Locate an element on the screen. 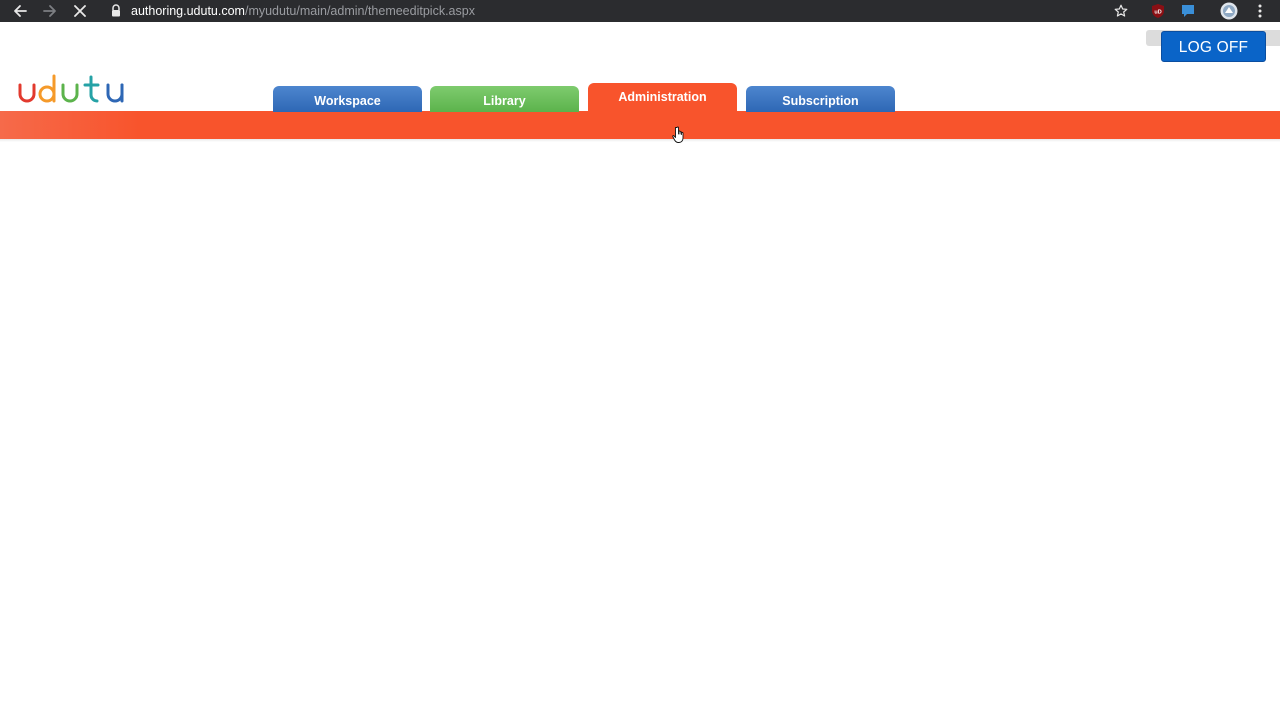 The width and height of the screenshot is (1280, 720). bookmark-star-icon is located at coordinates (1121, 11).